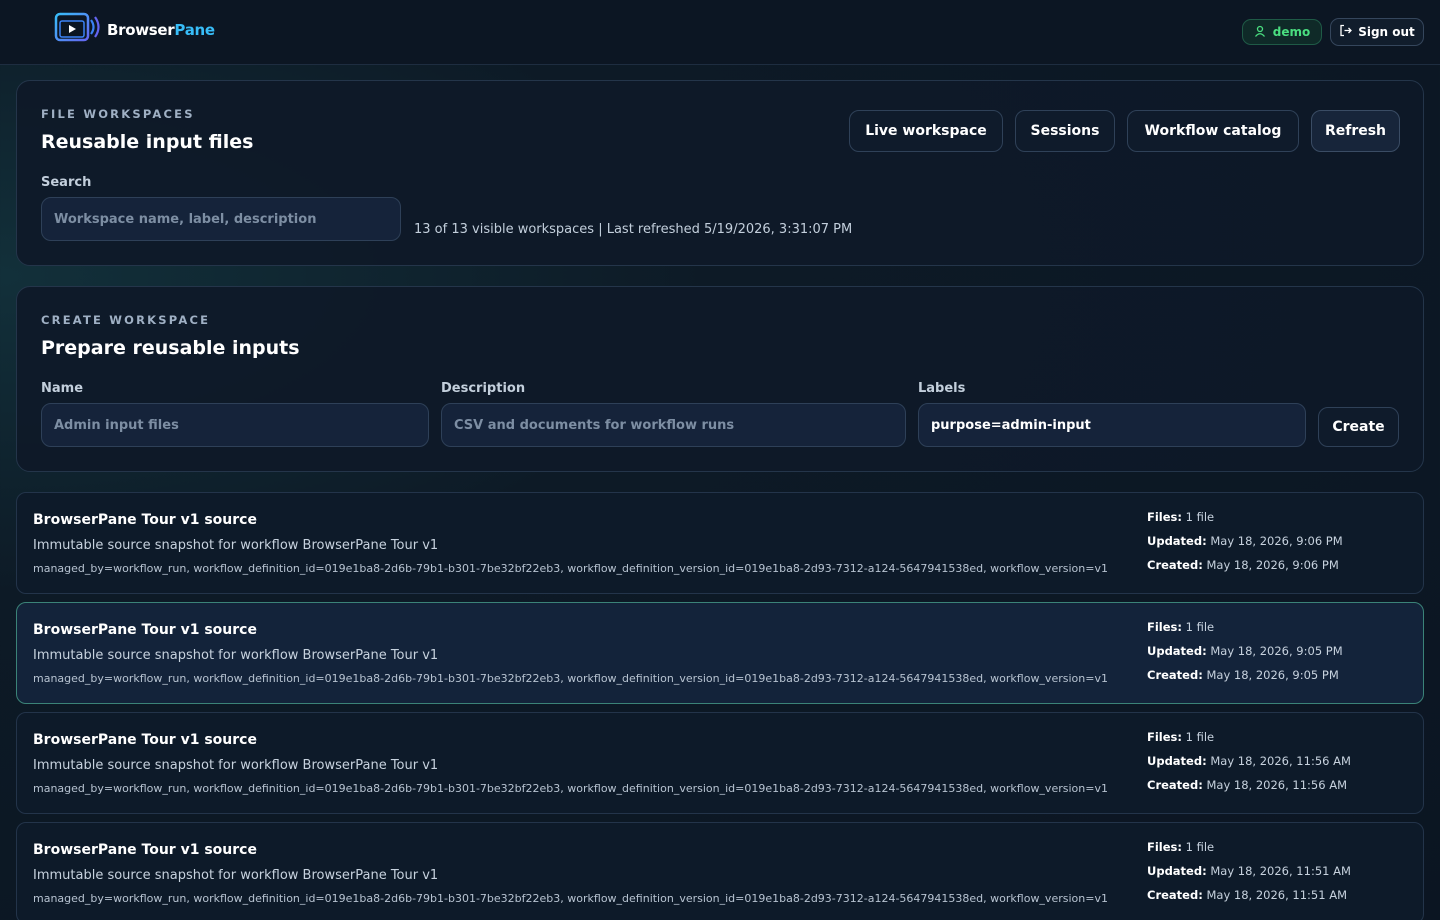  I want to click on section-eyebrow: FILE WORKSPACES, so click(118, 114).